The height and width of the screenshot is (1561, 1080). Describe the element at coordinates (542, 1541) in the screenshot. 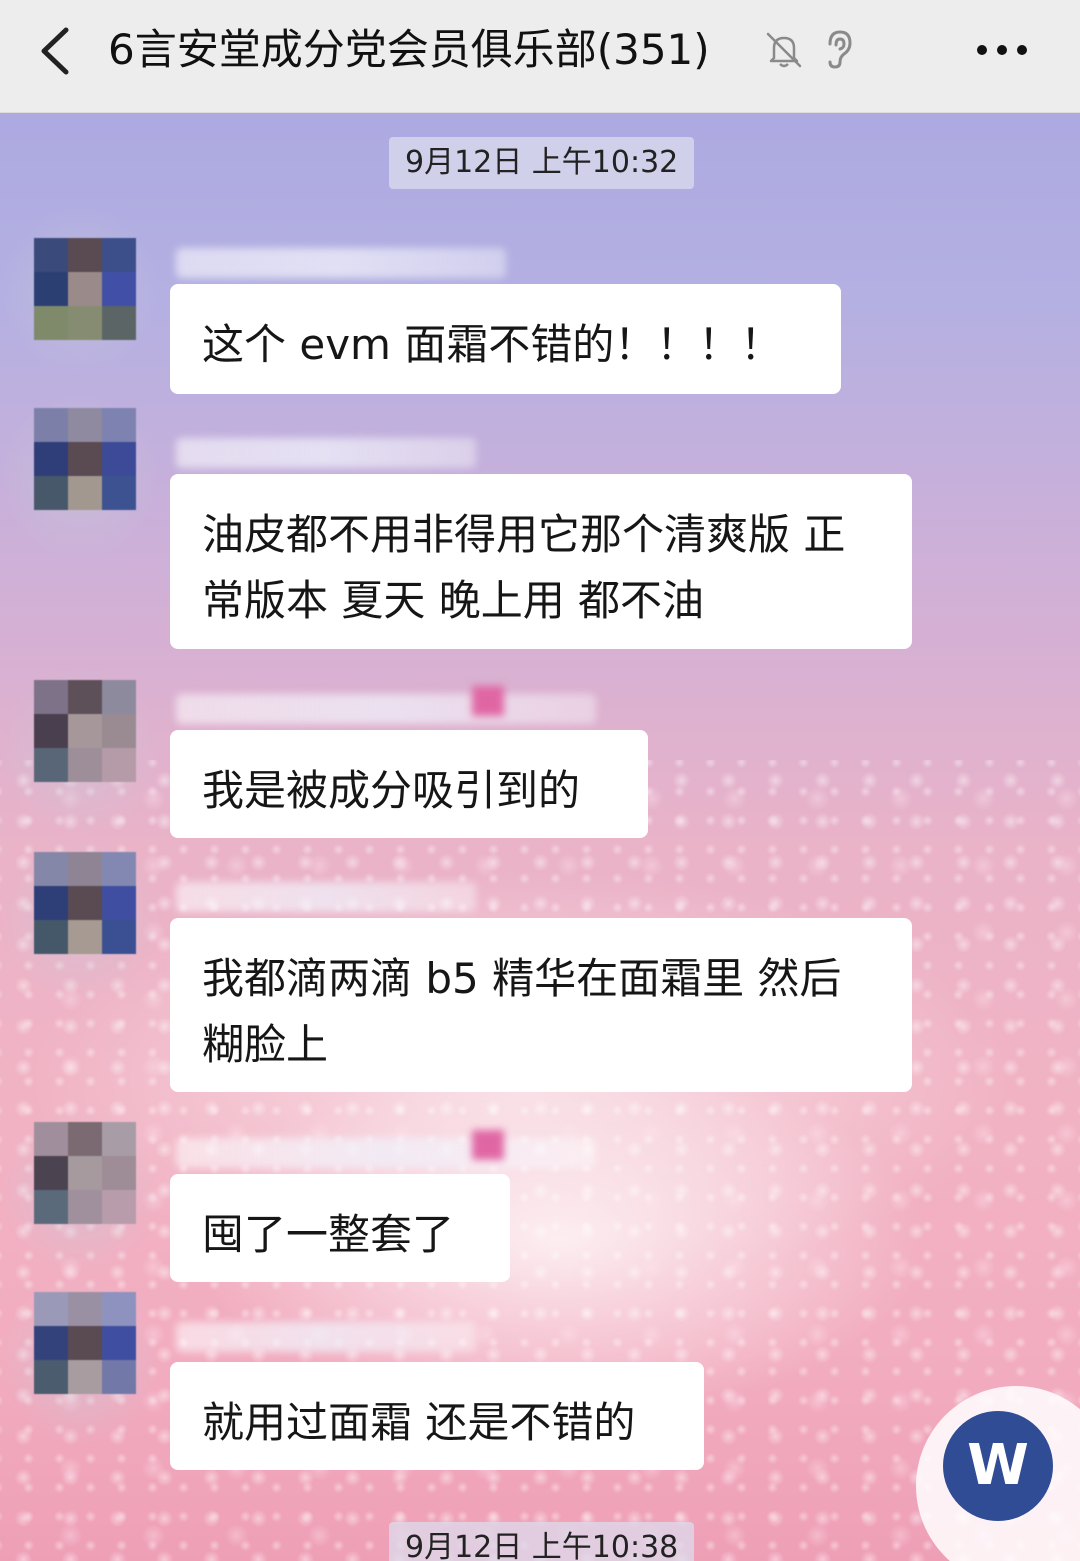

I see `timestamp: 9月12日 上午10:38` at that location.